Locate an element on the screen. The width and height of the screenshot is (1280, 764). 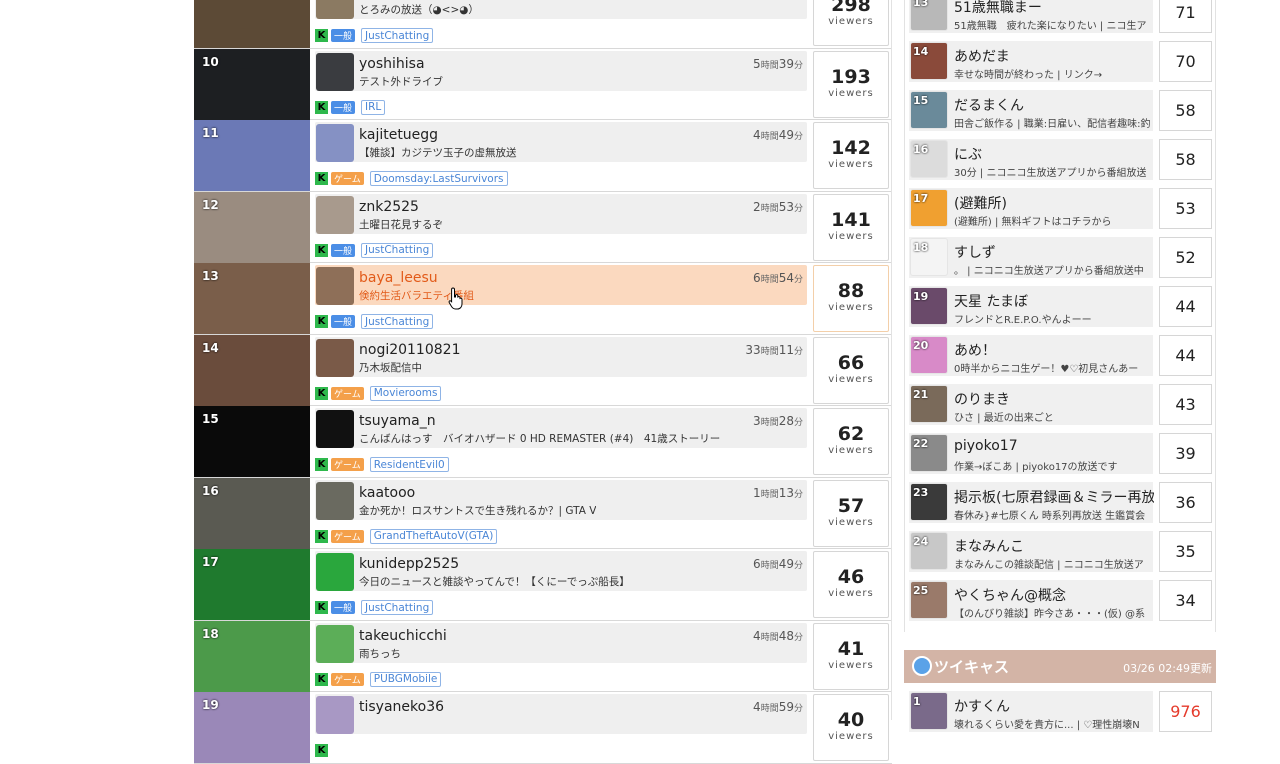
stream-duration: 4時間49分 is located at coordinates (778, 135).